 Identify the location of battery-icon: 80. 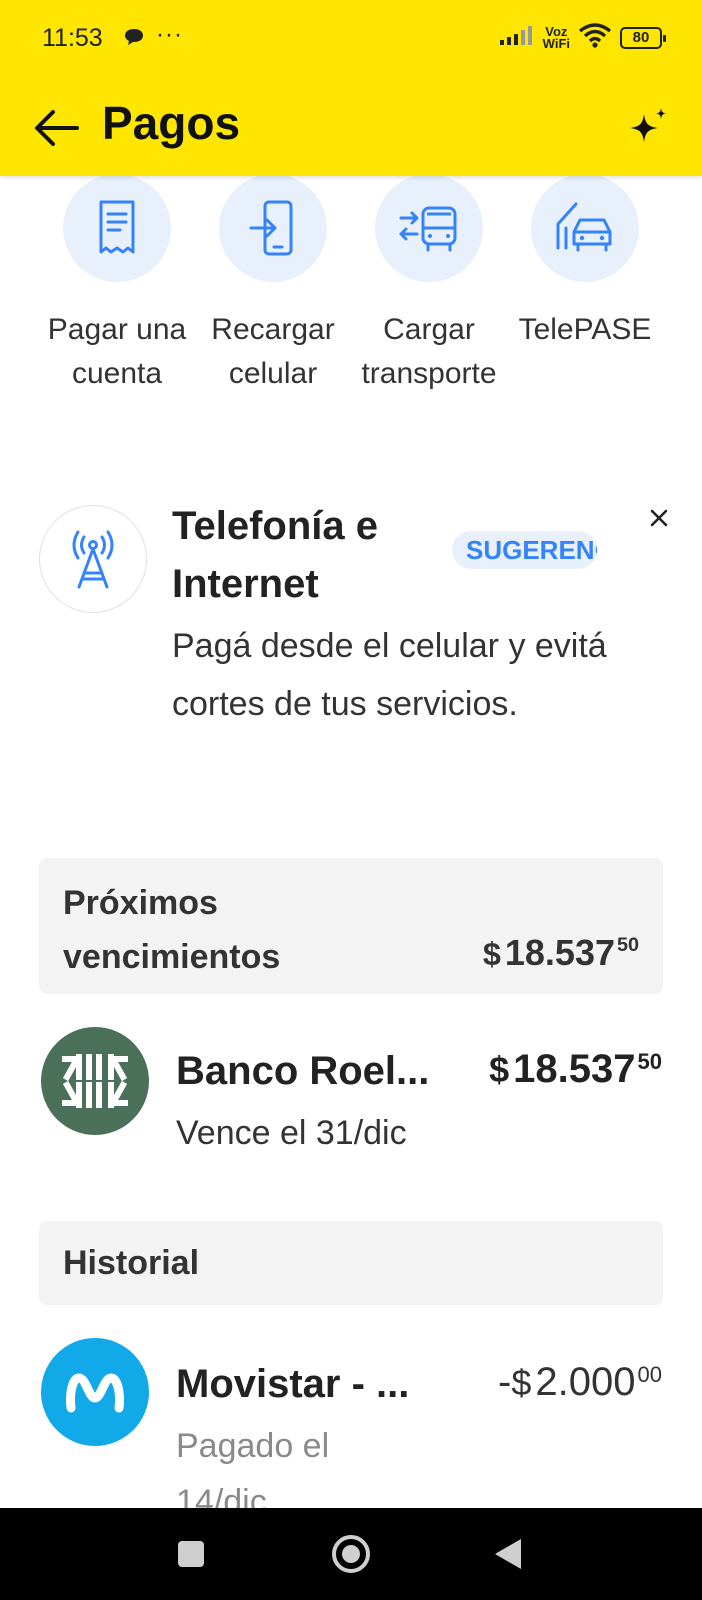
(643, 37).